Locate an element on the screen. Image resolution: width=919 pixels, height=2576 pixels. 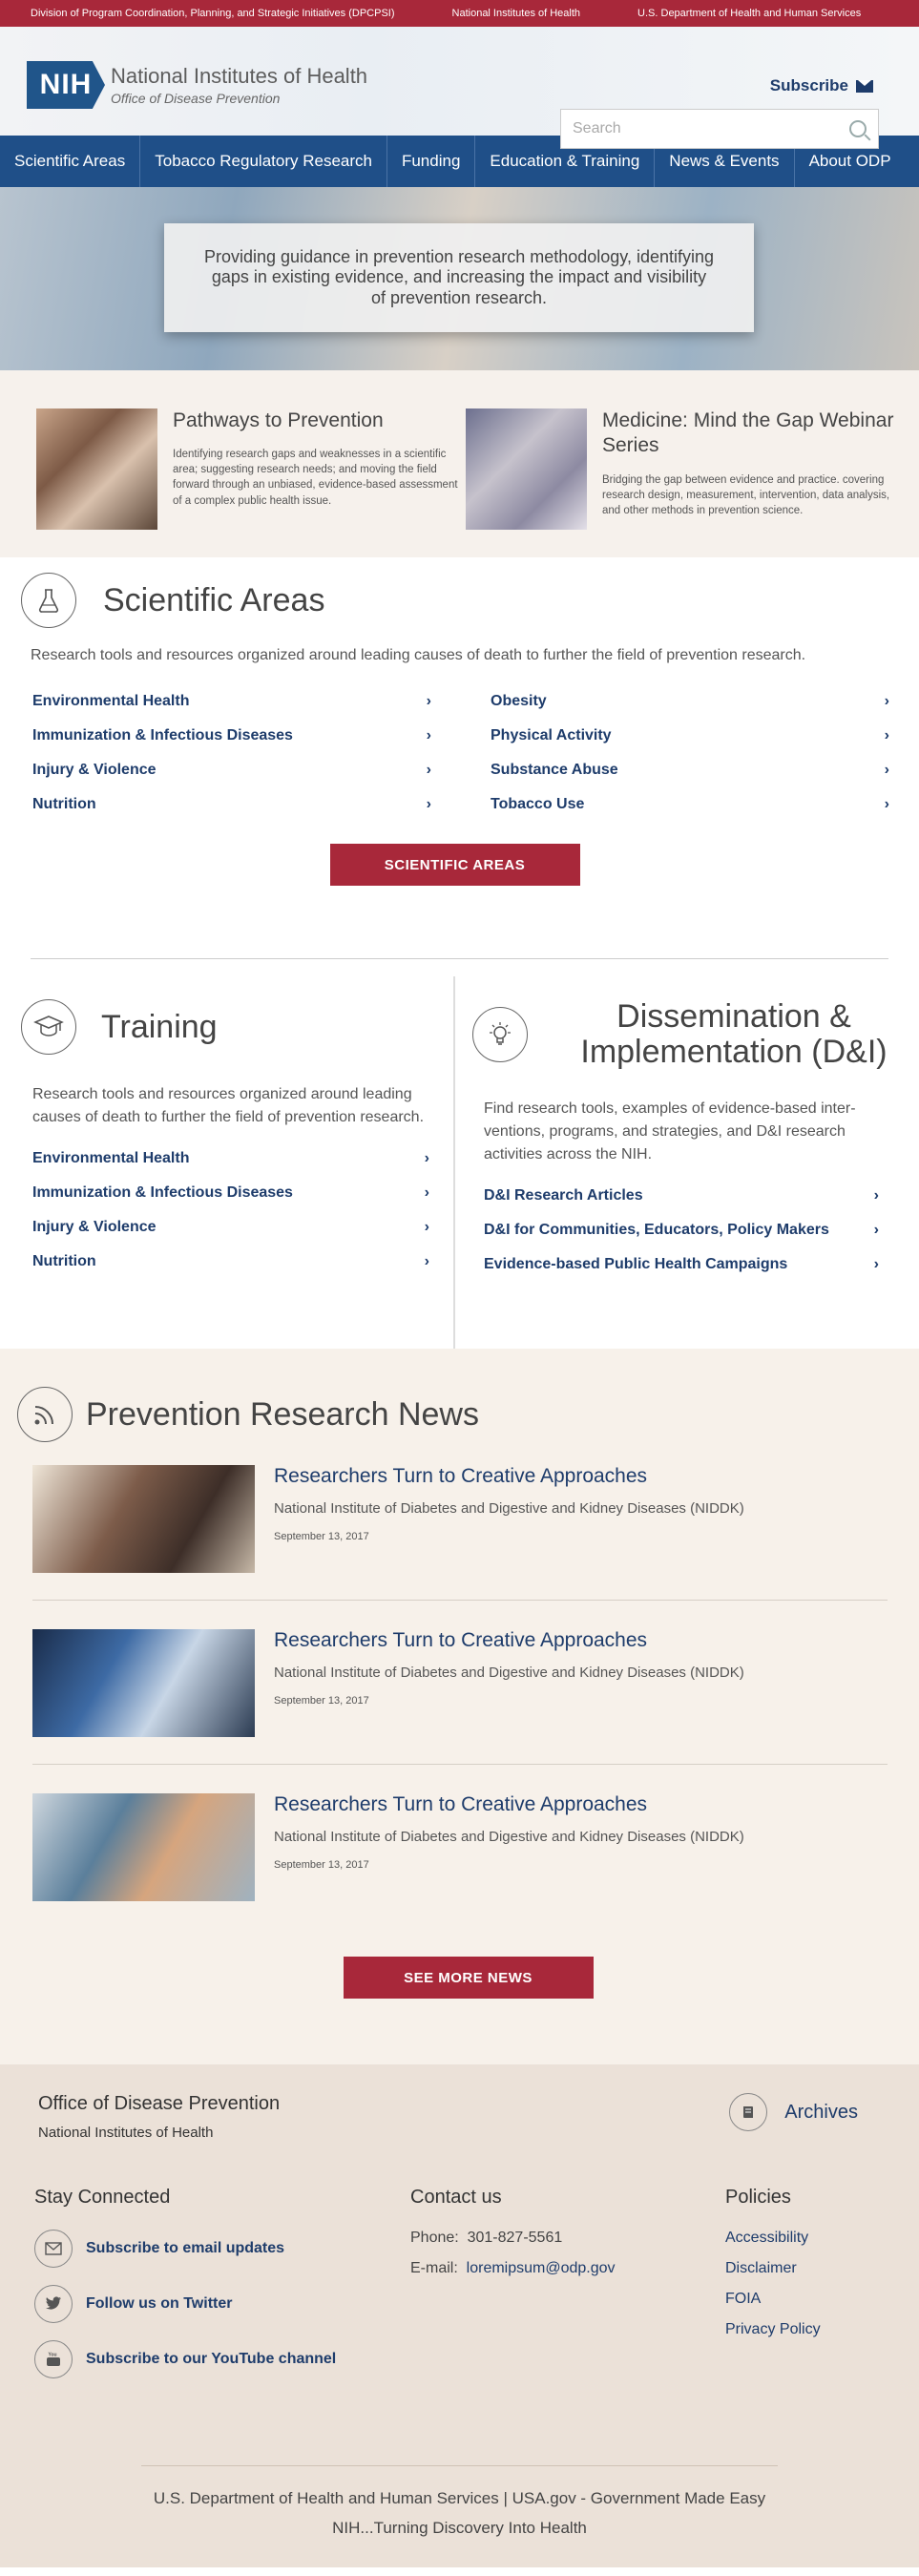
sci-link-nutrition: Nutrition › is located at coordinates (231, 804).